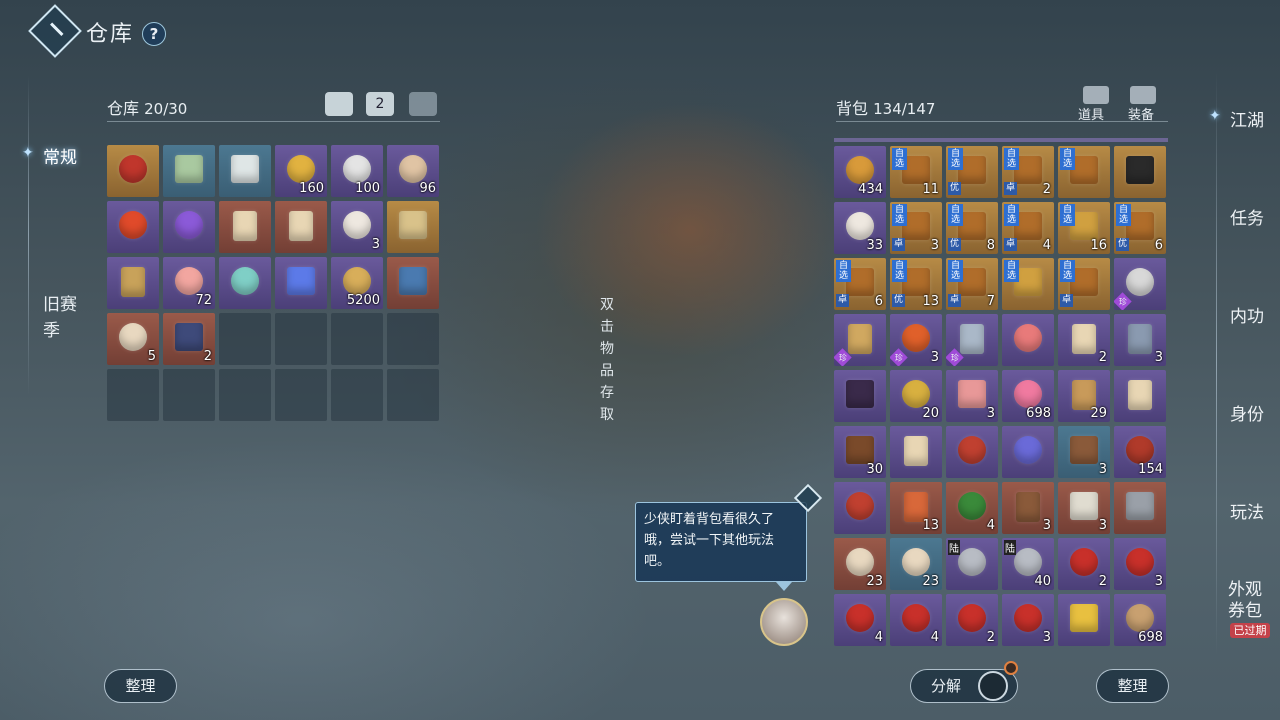  I want to click on avatar, so click(784, 622).